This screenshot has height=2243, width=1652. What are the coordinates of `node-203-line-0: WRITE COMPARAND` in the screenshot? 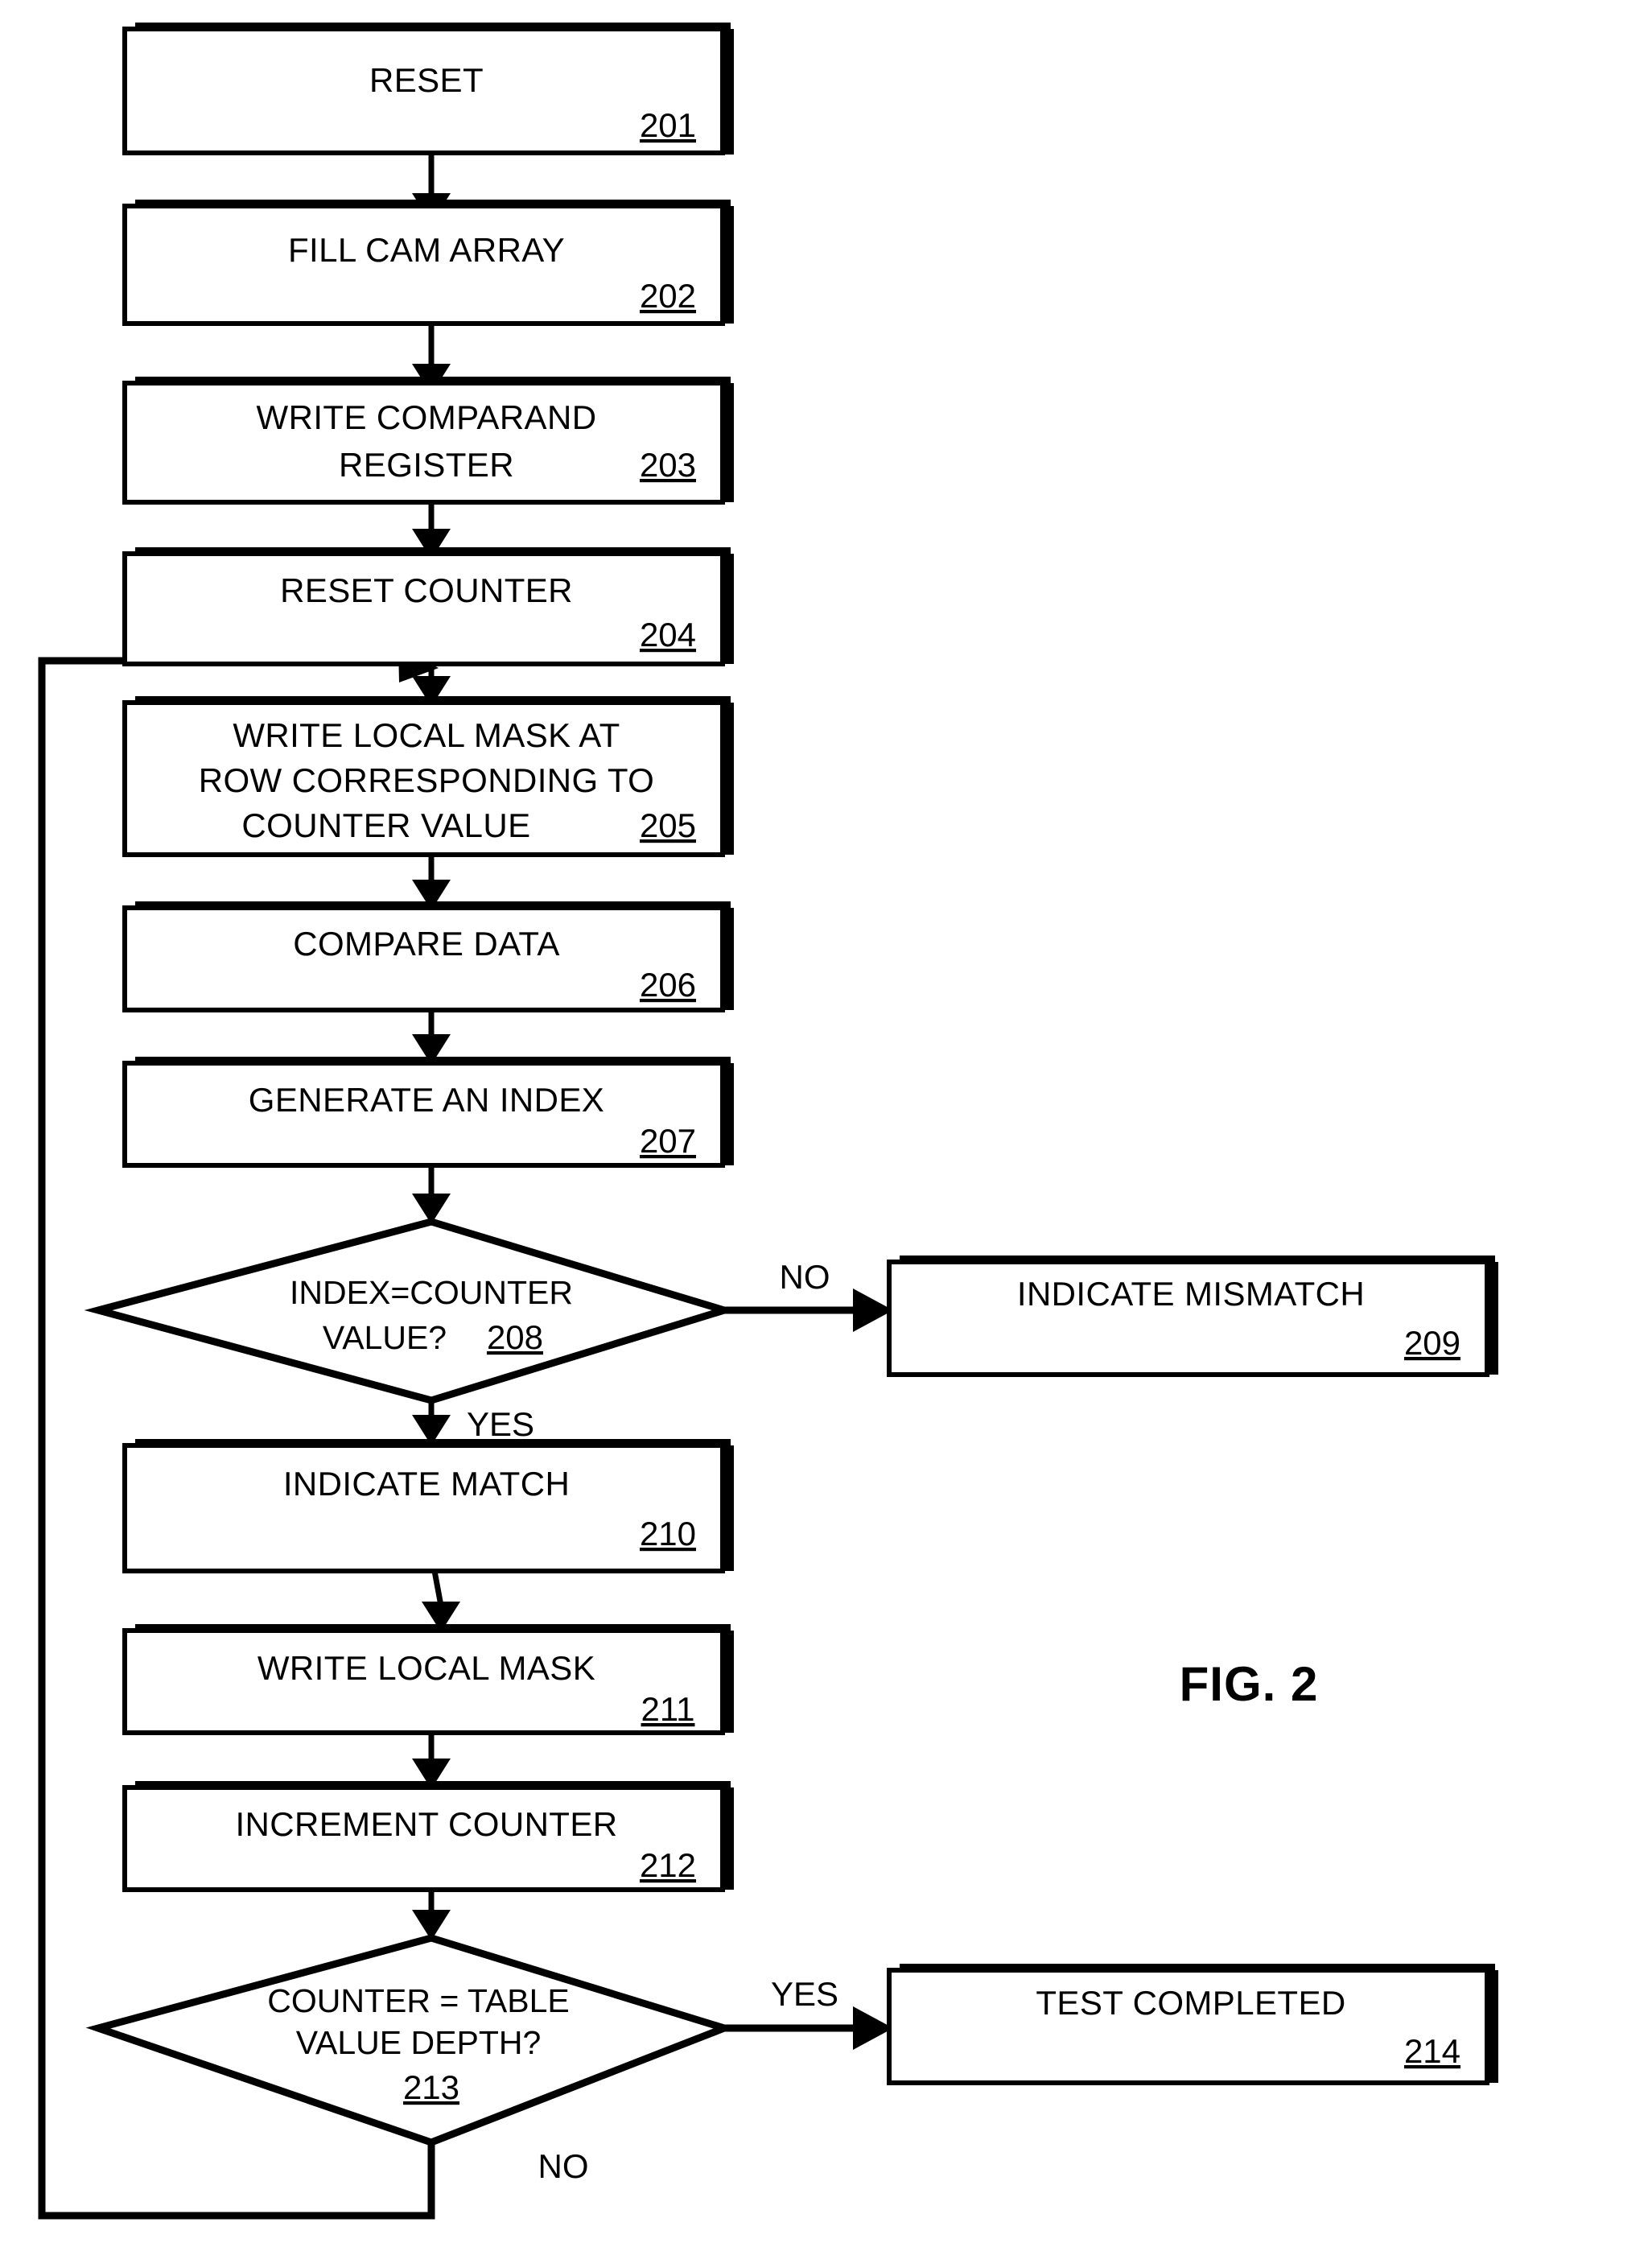 It's located at (427, 417).